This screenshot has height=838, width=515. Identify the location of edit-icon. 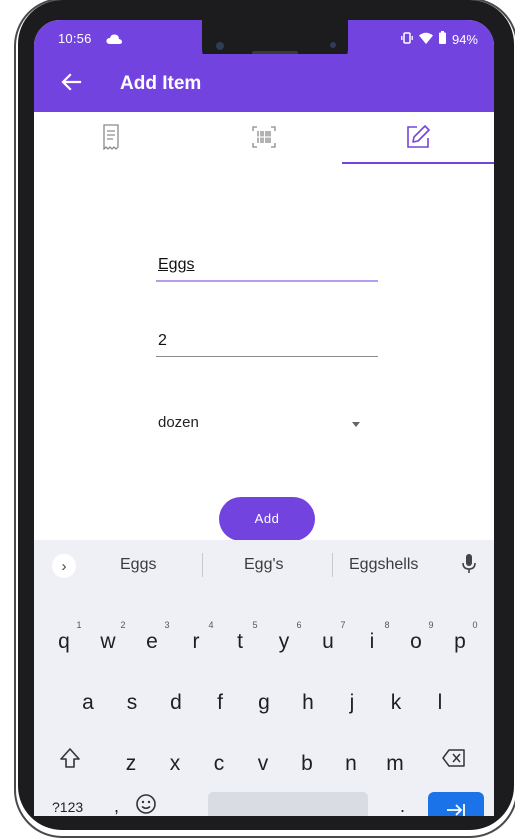
(418, 139).